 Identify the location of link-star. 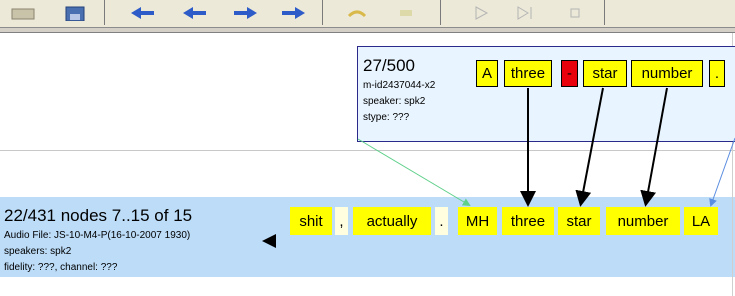
(589, 147).